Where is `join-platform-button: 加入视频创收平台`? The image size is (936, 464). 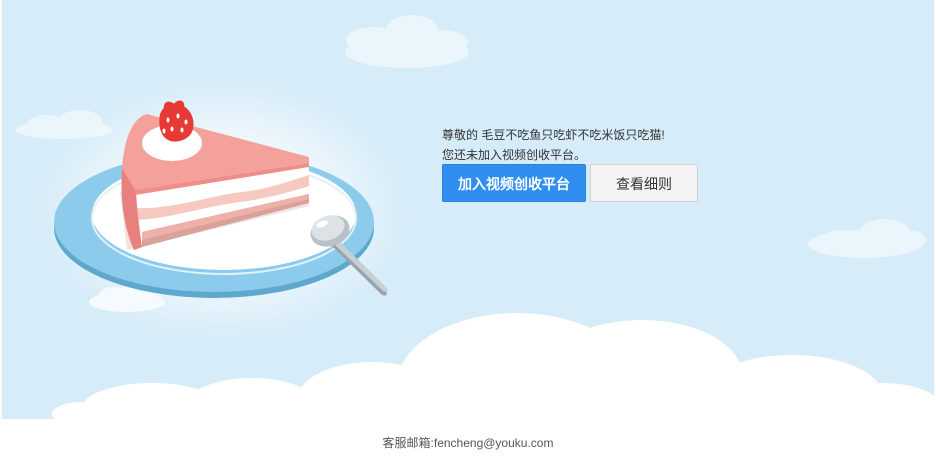 join-platform-button: 加入视频创收平台 is located at coordinates (514, 183).